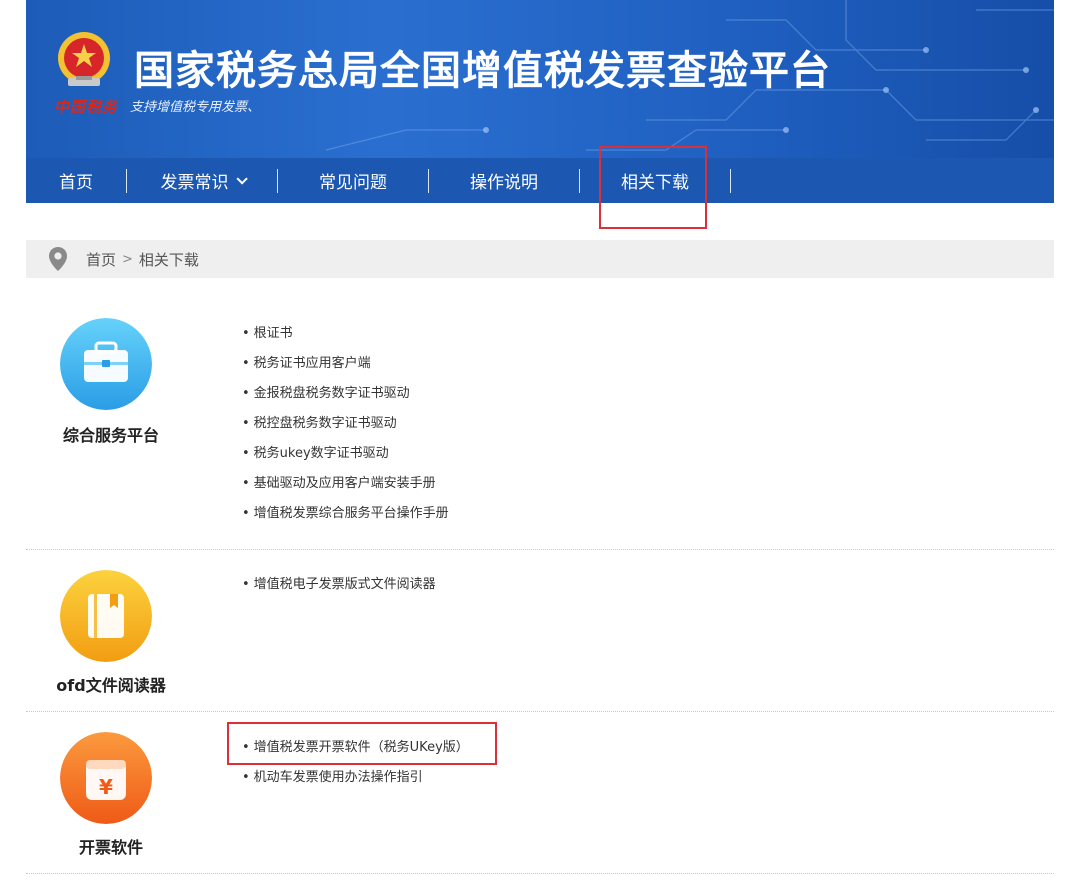  I want to click on breadcrumb-current: 相关下载, so click(168, 259).